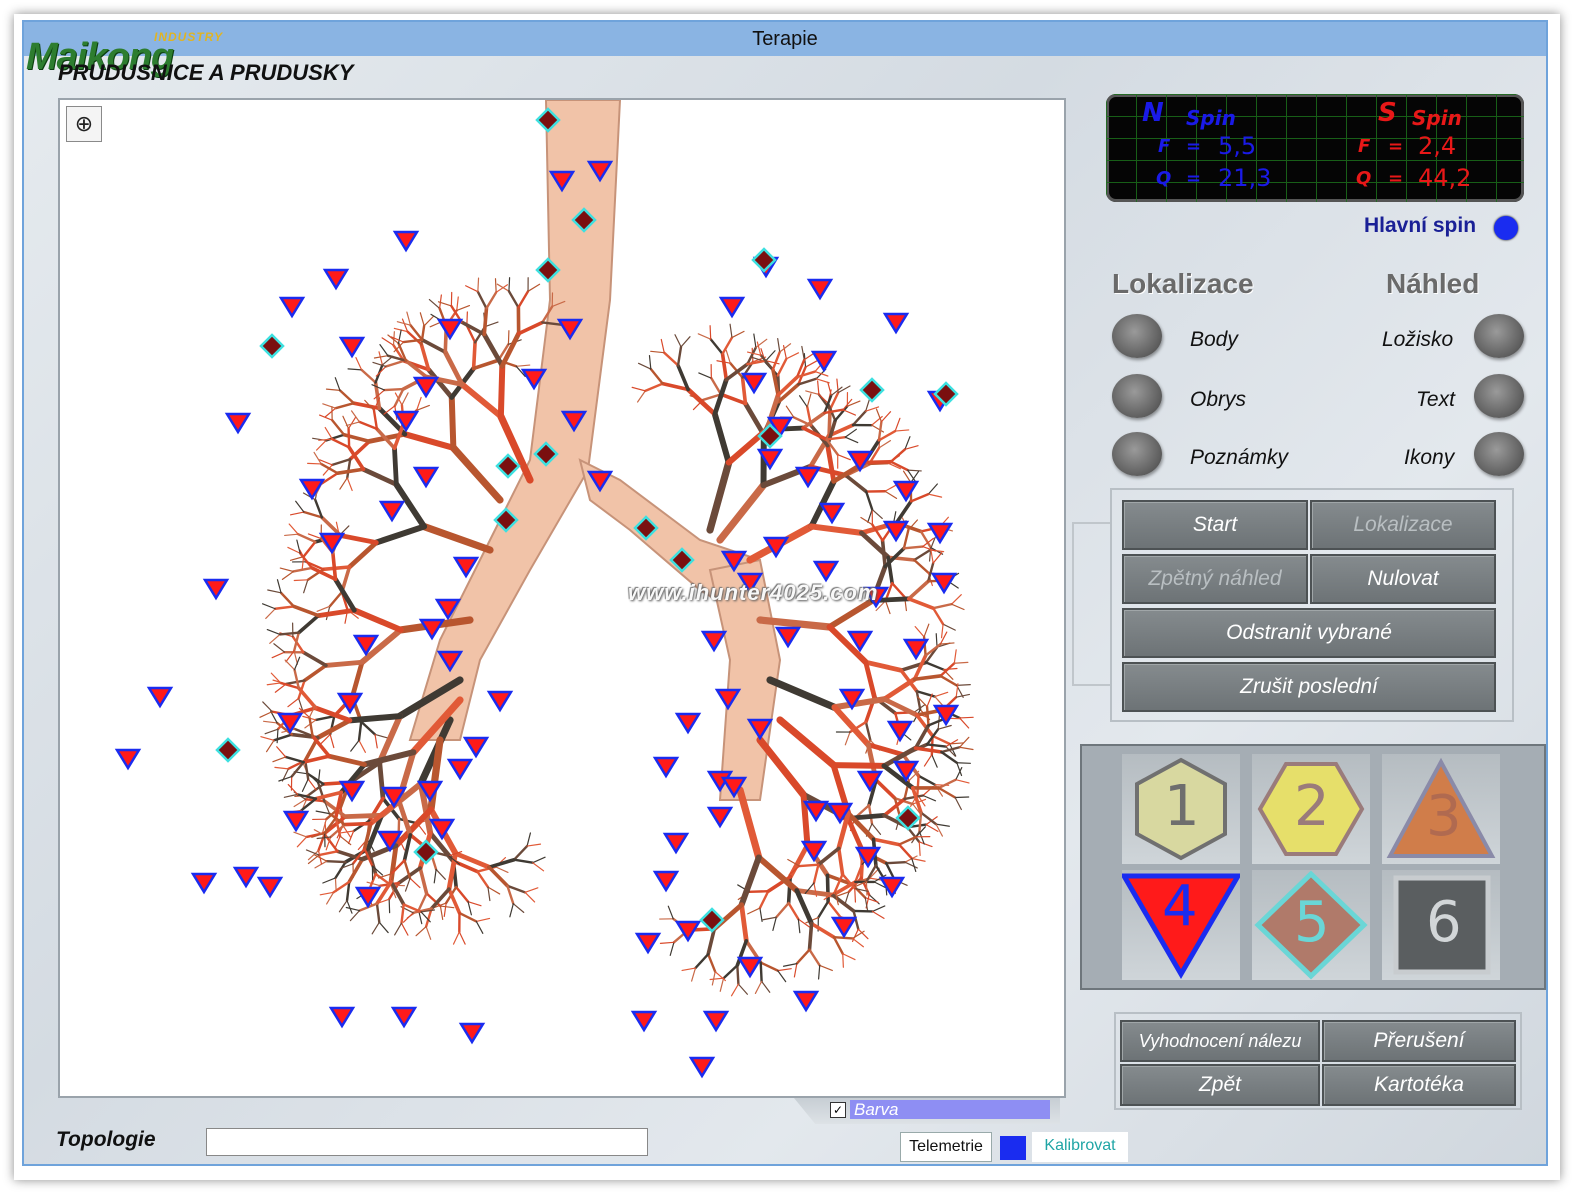 The height and width of the screenshot is (1193, 1577). I want to click on text-toggle, so click(1499, 396).